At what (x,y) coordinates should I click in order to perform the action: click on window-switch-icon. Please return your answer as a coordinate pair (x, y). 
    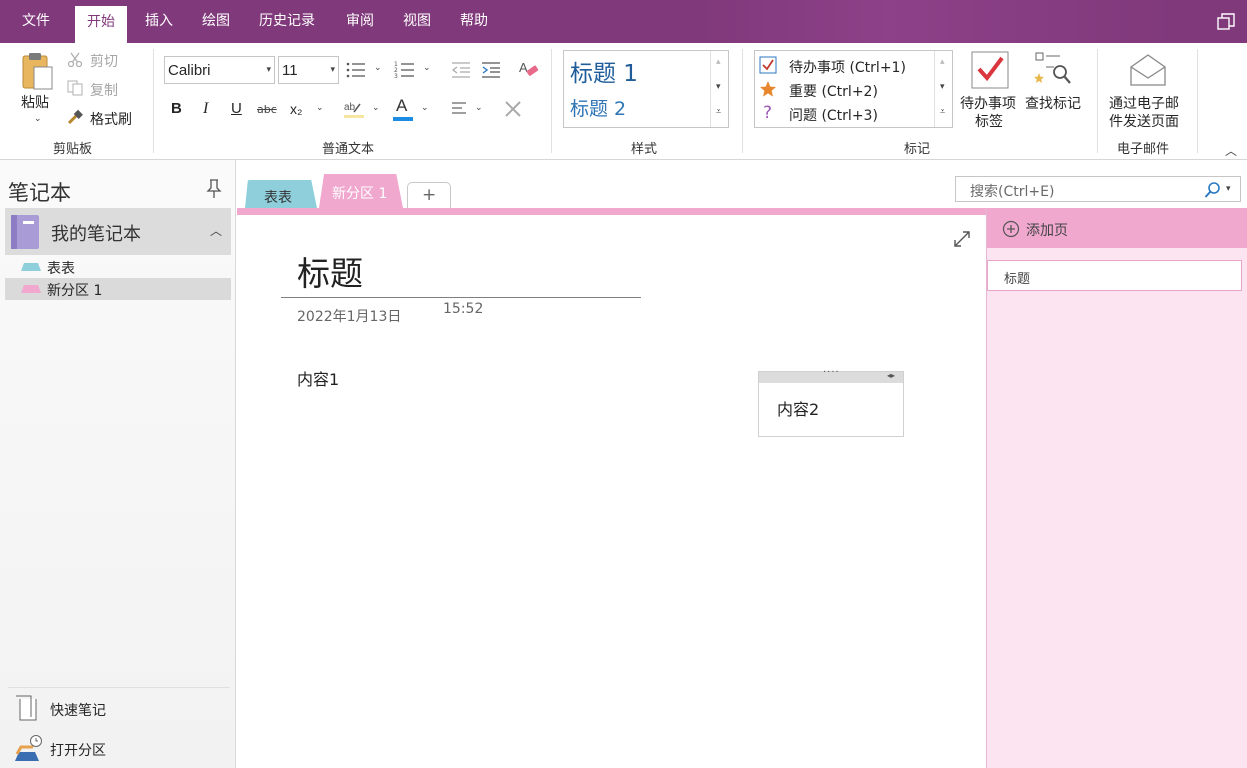
    Looking at the image, I should click on (1226, 22).